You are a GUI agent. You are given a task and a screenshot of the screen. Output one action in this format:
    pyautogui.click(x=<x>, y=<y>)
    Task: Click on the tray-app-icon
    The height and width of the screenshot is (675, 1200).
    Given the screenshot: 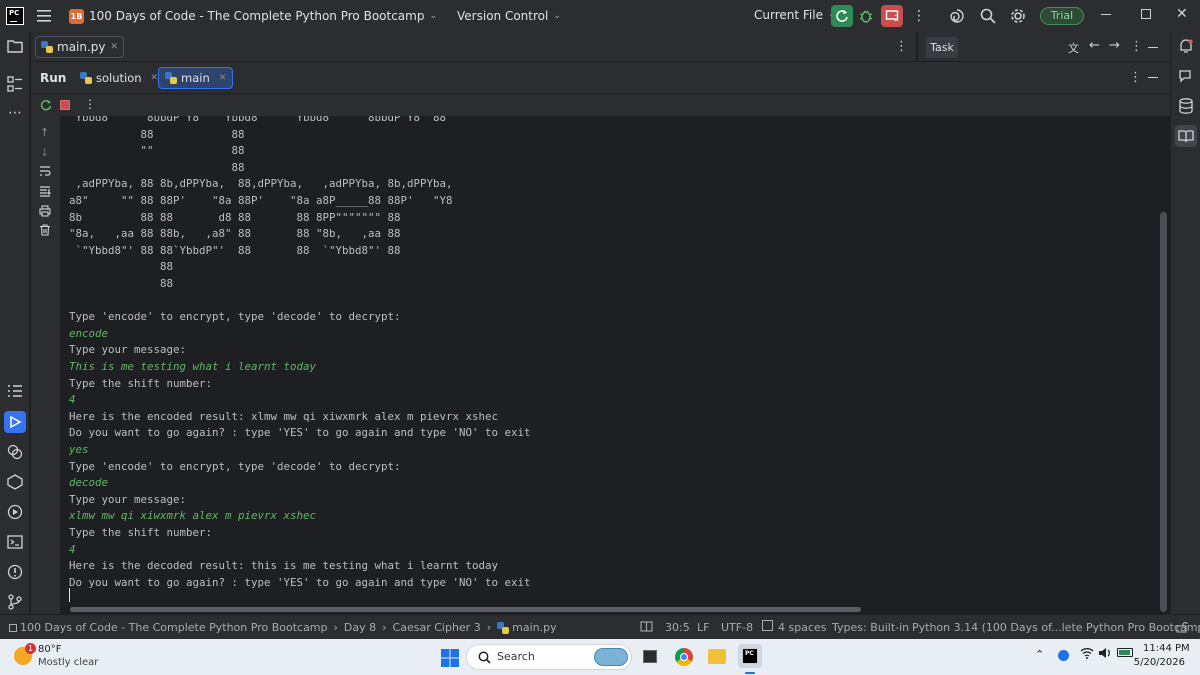 What is the action you would take?
    pyautogui.click(x=1063, y=655)
    